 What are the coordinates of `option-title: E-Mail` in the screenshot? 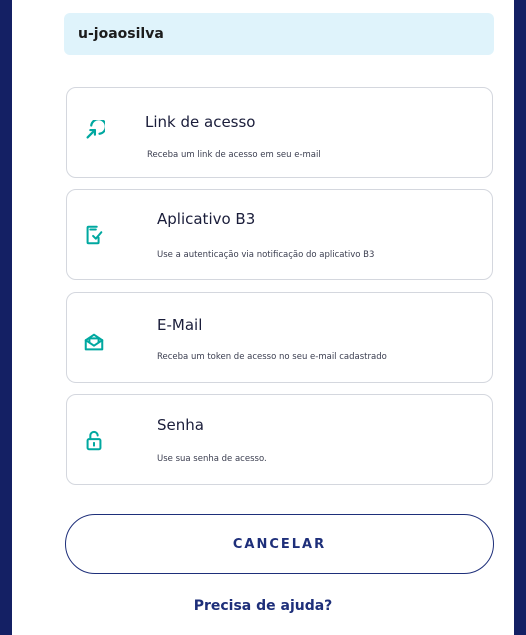 It's located at (180, 325).